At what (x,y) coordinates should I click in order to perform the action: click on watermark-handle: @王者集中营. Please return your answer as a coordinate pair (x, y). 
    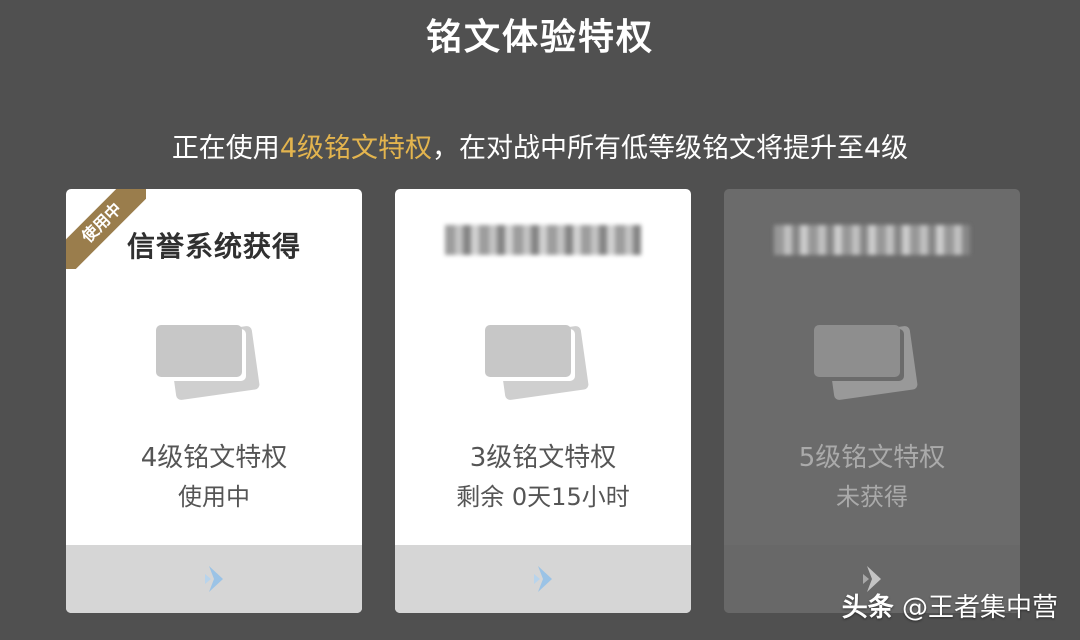
    Looking at the image, I should click on (979, 608).